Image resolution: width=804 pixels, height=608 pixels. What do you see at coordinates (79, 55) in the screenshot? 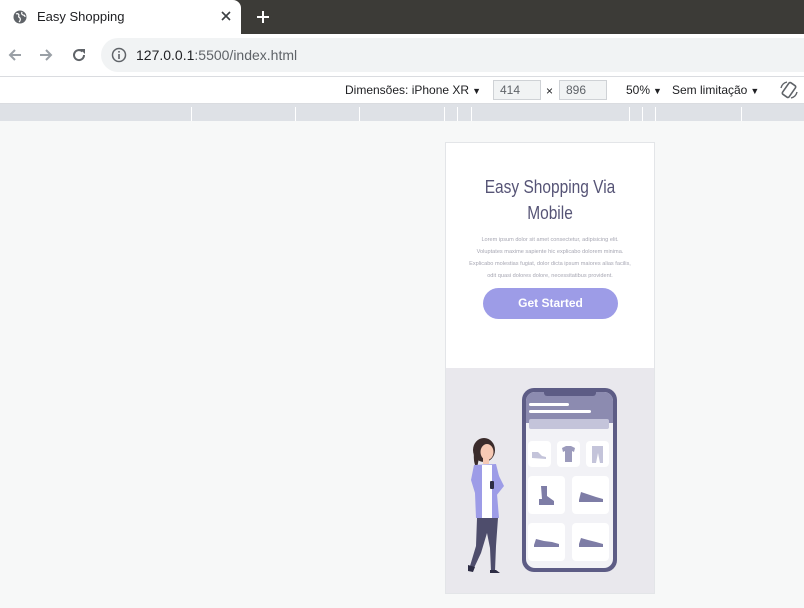
I see `reload-icon` at bounding box center [79, 55].